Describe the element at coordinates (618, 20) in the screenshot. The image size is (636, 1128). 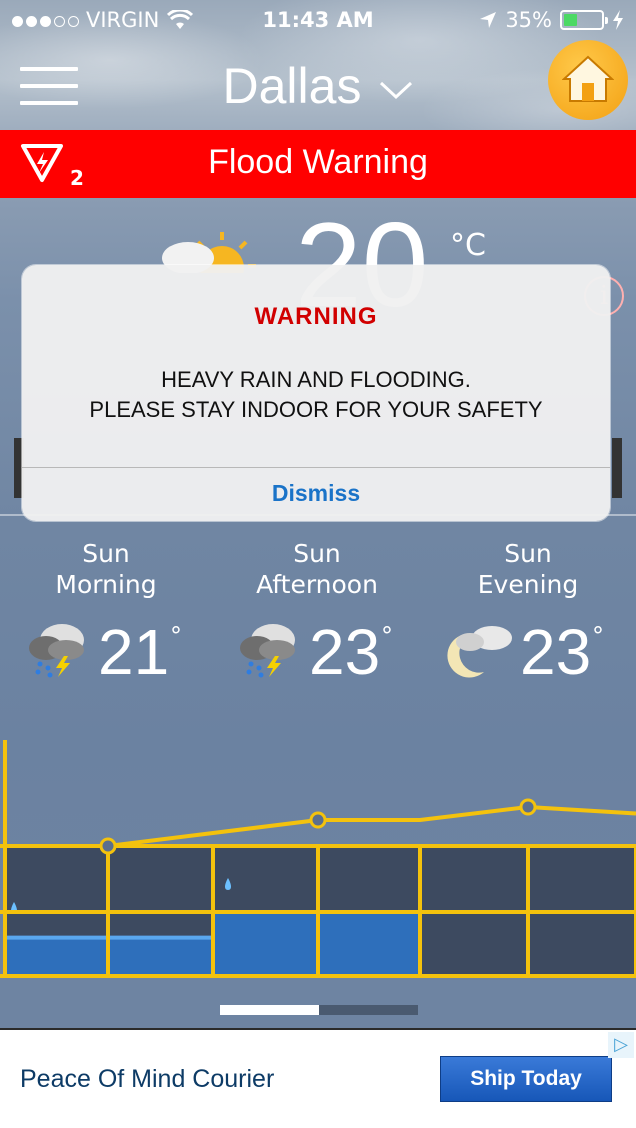
I see `charging-icon` at that location.